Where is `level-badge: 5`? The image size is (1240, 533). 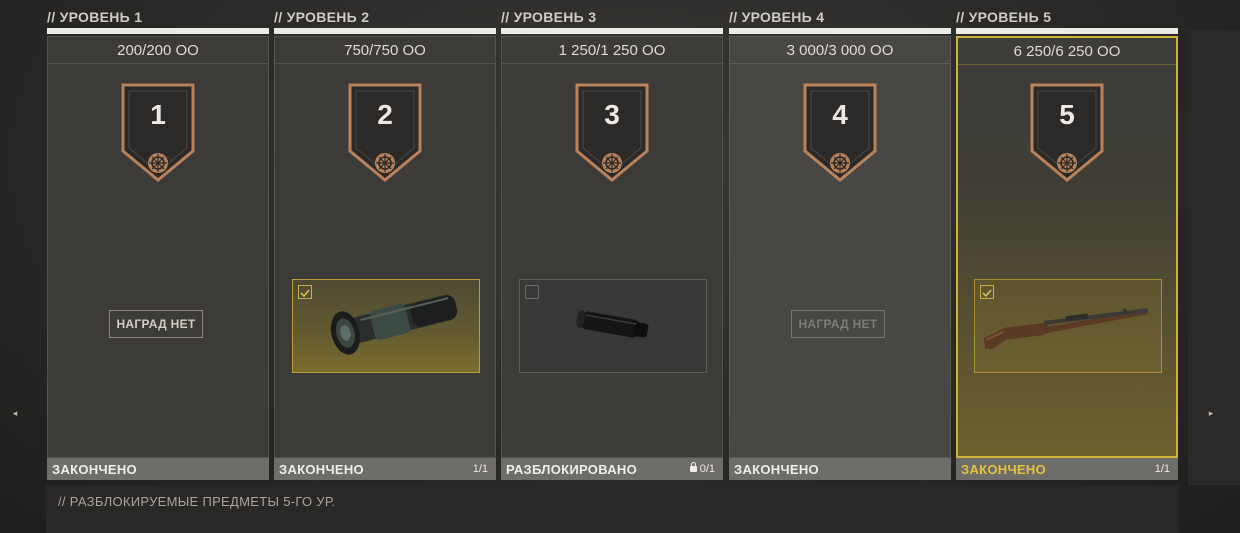 level-badge: 5 is located at coordinates (1067, 133).